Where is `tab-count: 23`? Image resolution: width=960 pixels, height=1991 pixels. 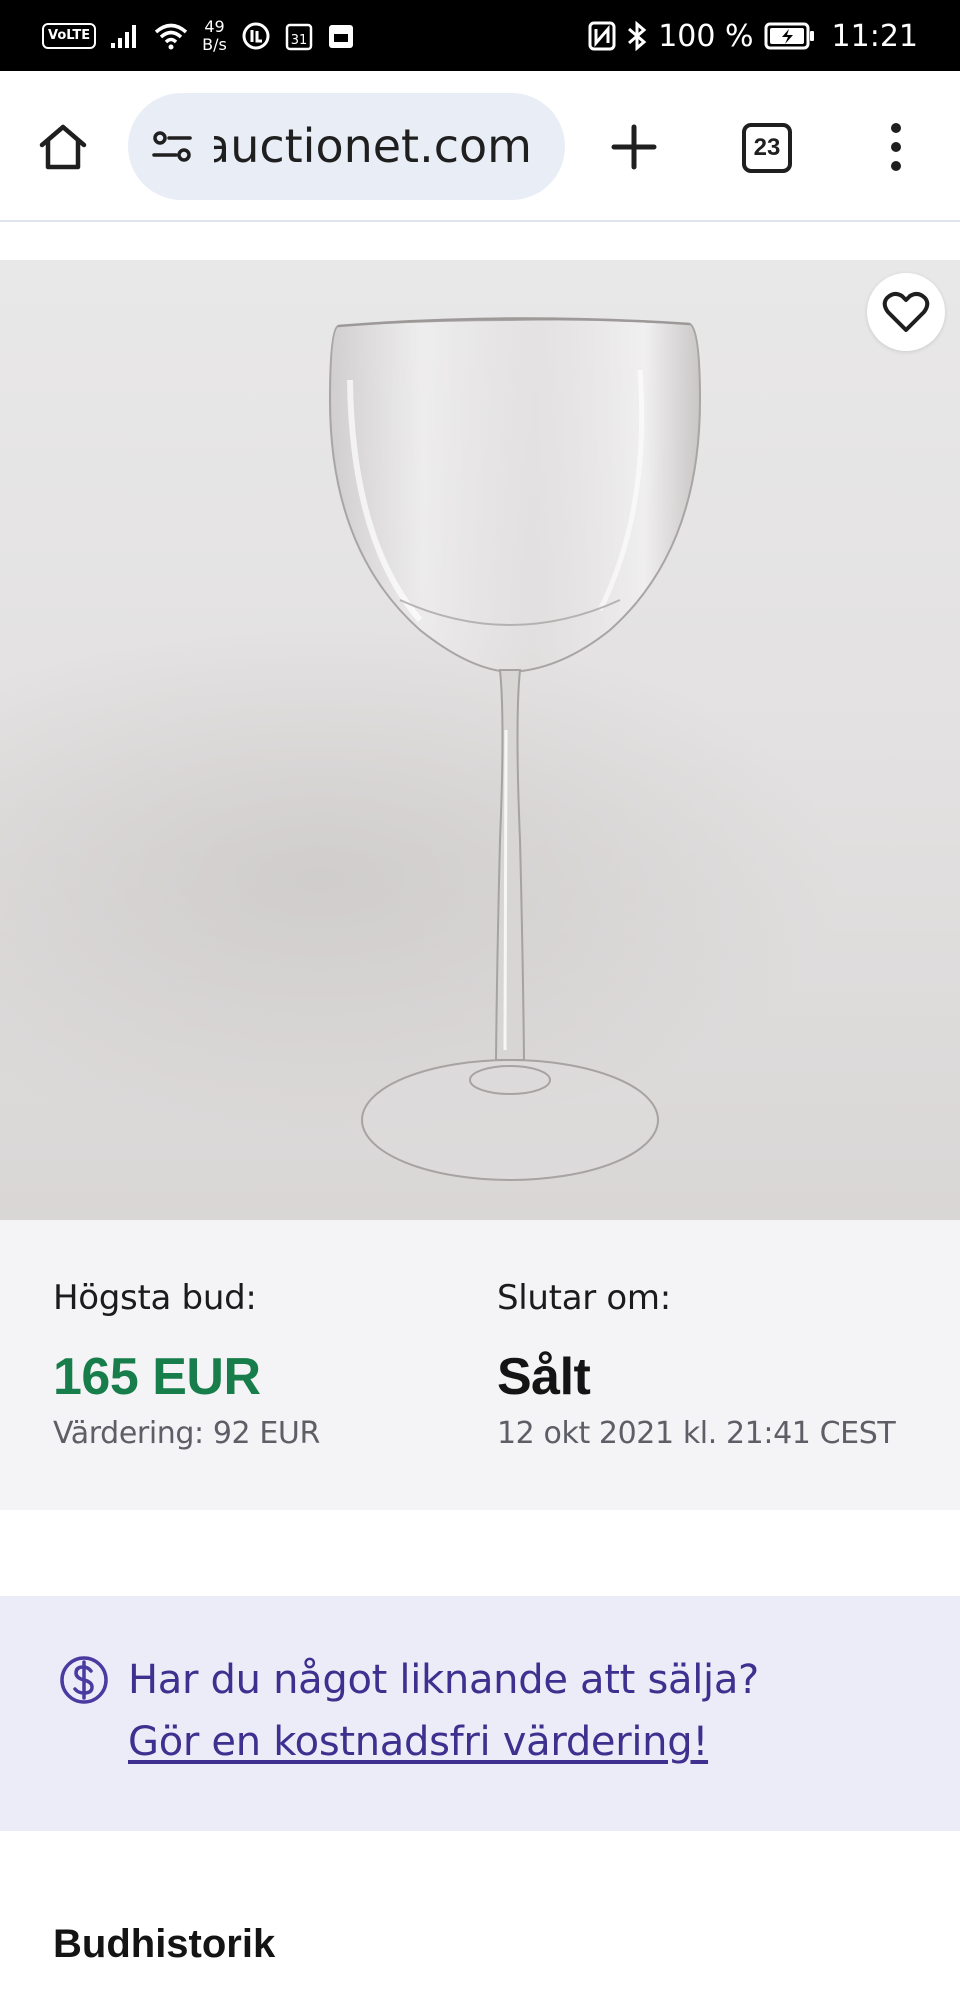 tab-count: 23 is located at coordinates (767, 147).